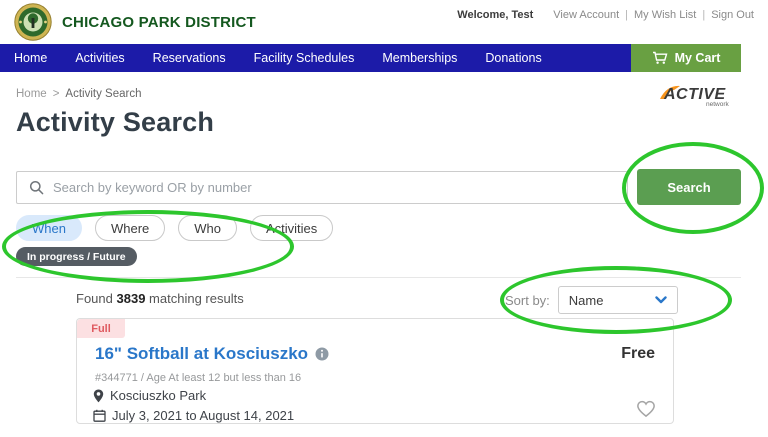 The width and height of the screenshot is (768, 437). What do you see at coordinates (131, 298) in the screenshot?
I see `results-count: 3839` at bounding box center [131, 298].